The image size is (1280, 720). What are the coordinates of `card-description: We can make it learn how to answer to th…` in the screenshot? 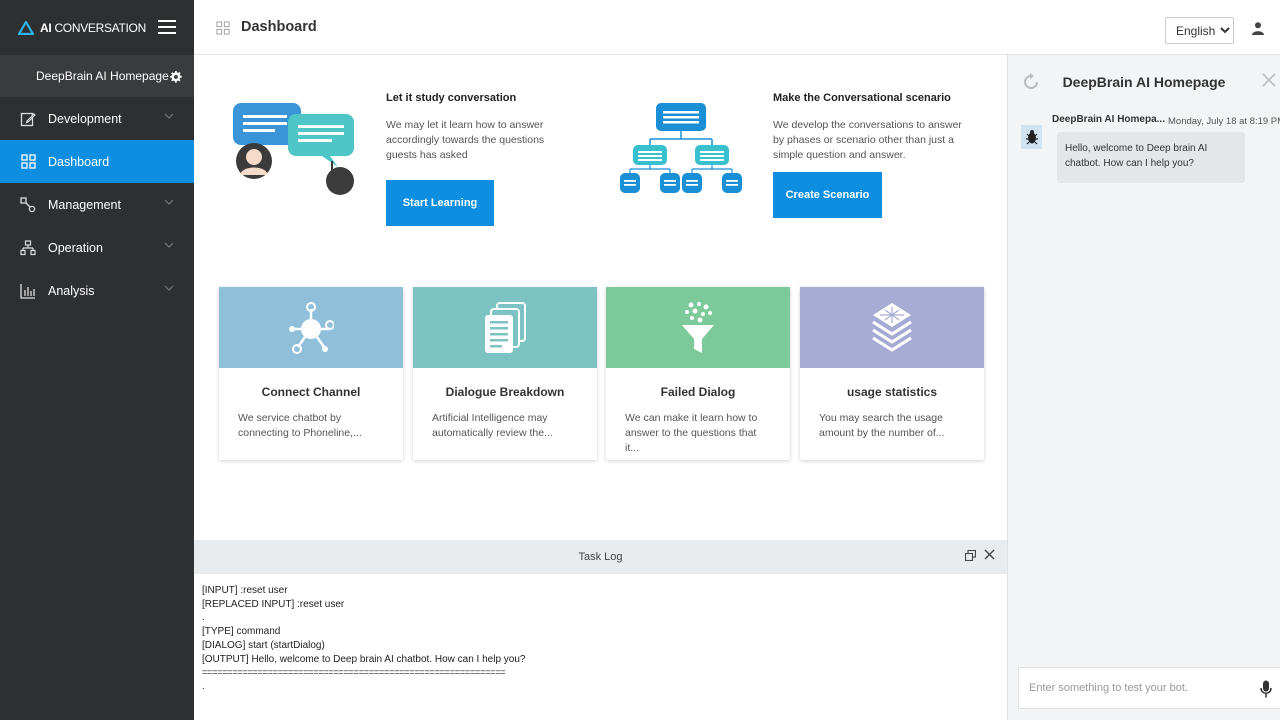 It's located at (691, 433).